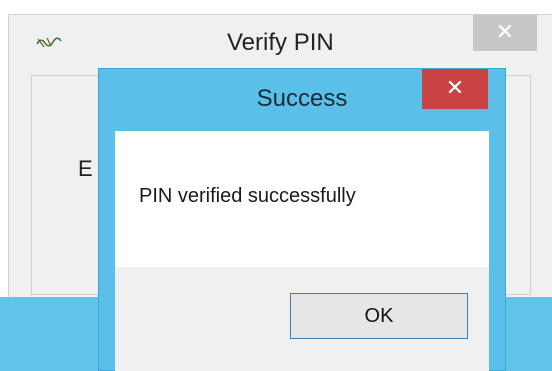  I want to click on verify-pin-partial-label: E, so click(85, 168).